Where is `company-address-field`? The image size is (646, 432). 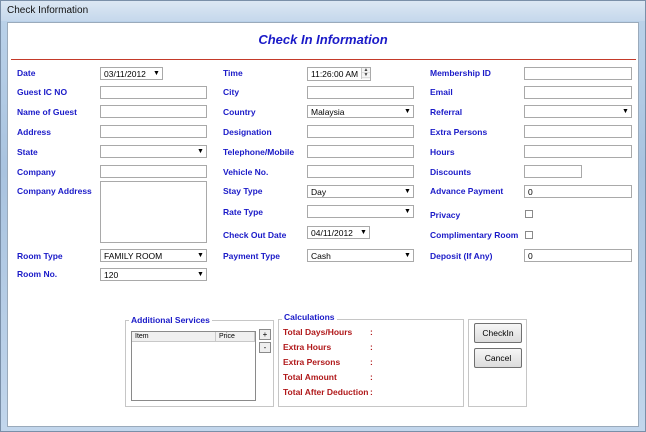
company-address-field is located at coordinates (153, 212).